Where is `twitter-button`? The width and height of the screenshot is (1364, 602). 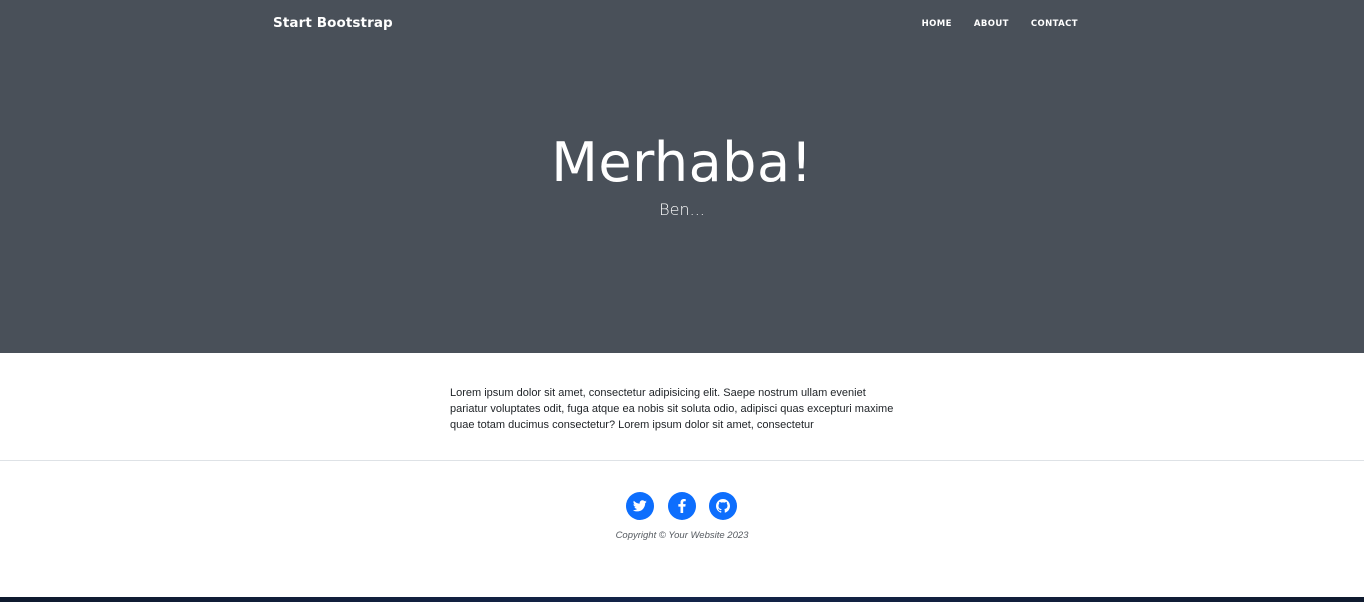
twitter-button is located at coordinates (640, 506).